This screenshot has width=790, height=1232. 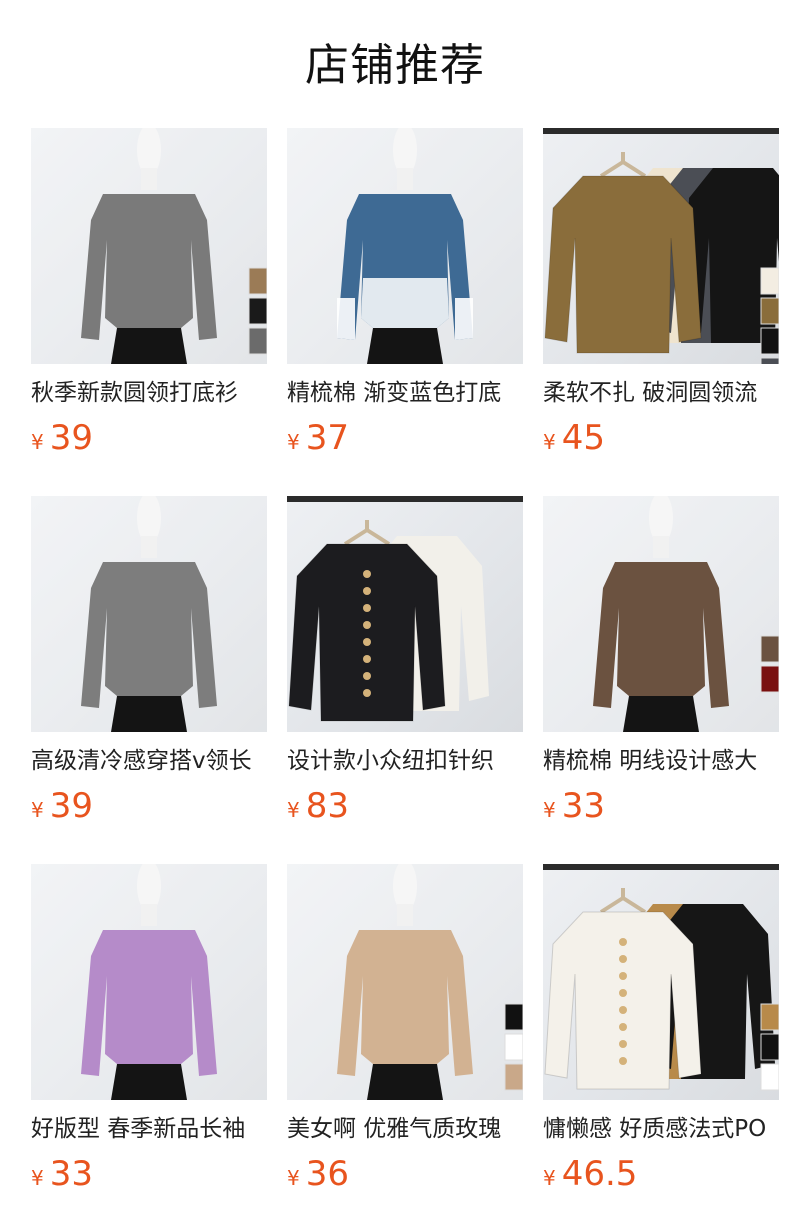 I want to click on product-price: ¥36, so click(x=405, y=1174).